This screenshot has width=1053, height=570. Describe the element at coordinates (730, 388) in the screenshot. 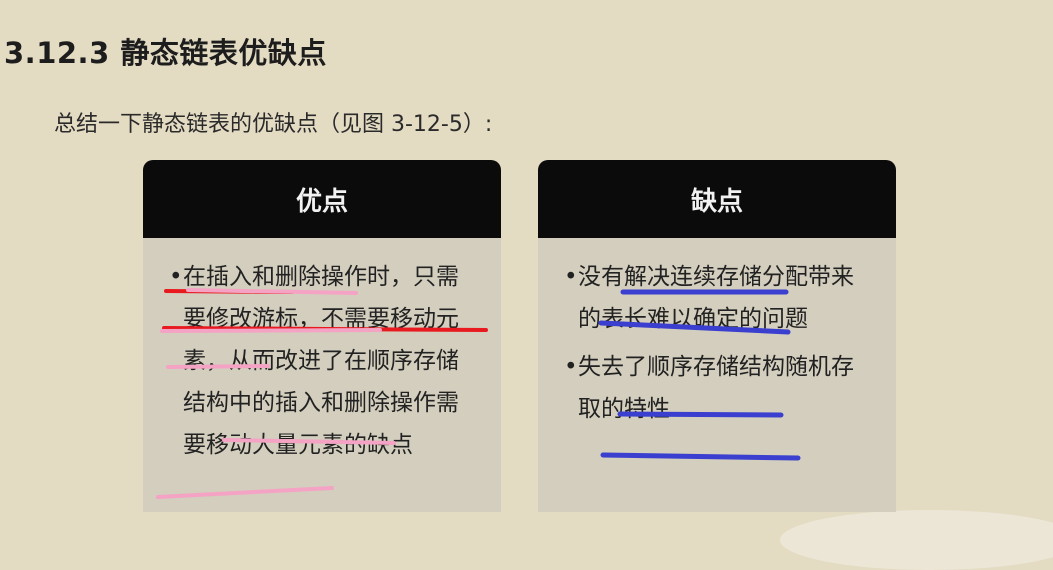

I see `cons-item: • 失去了顺序存储结构随机存取的特性` at that location.